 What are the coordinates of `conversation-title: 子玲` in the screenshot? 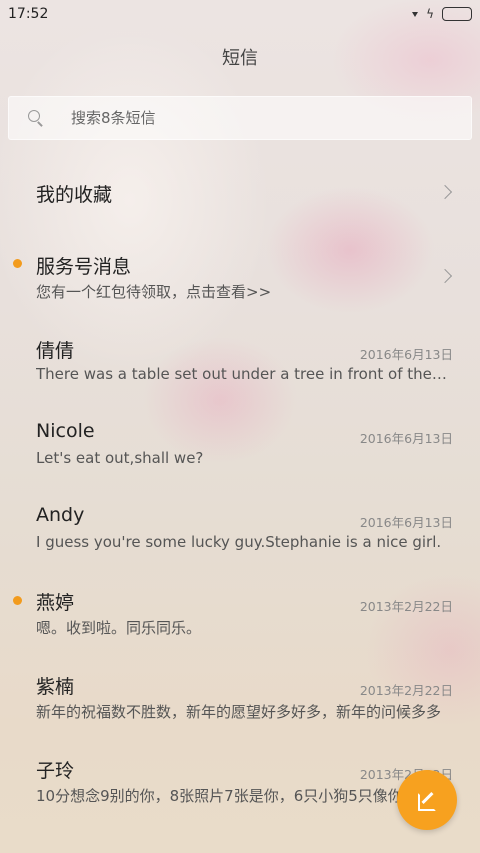 It's located at (55, 771).